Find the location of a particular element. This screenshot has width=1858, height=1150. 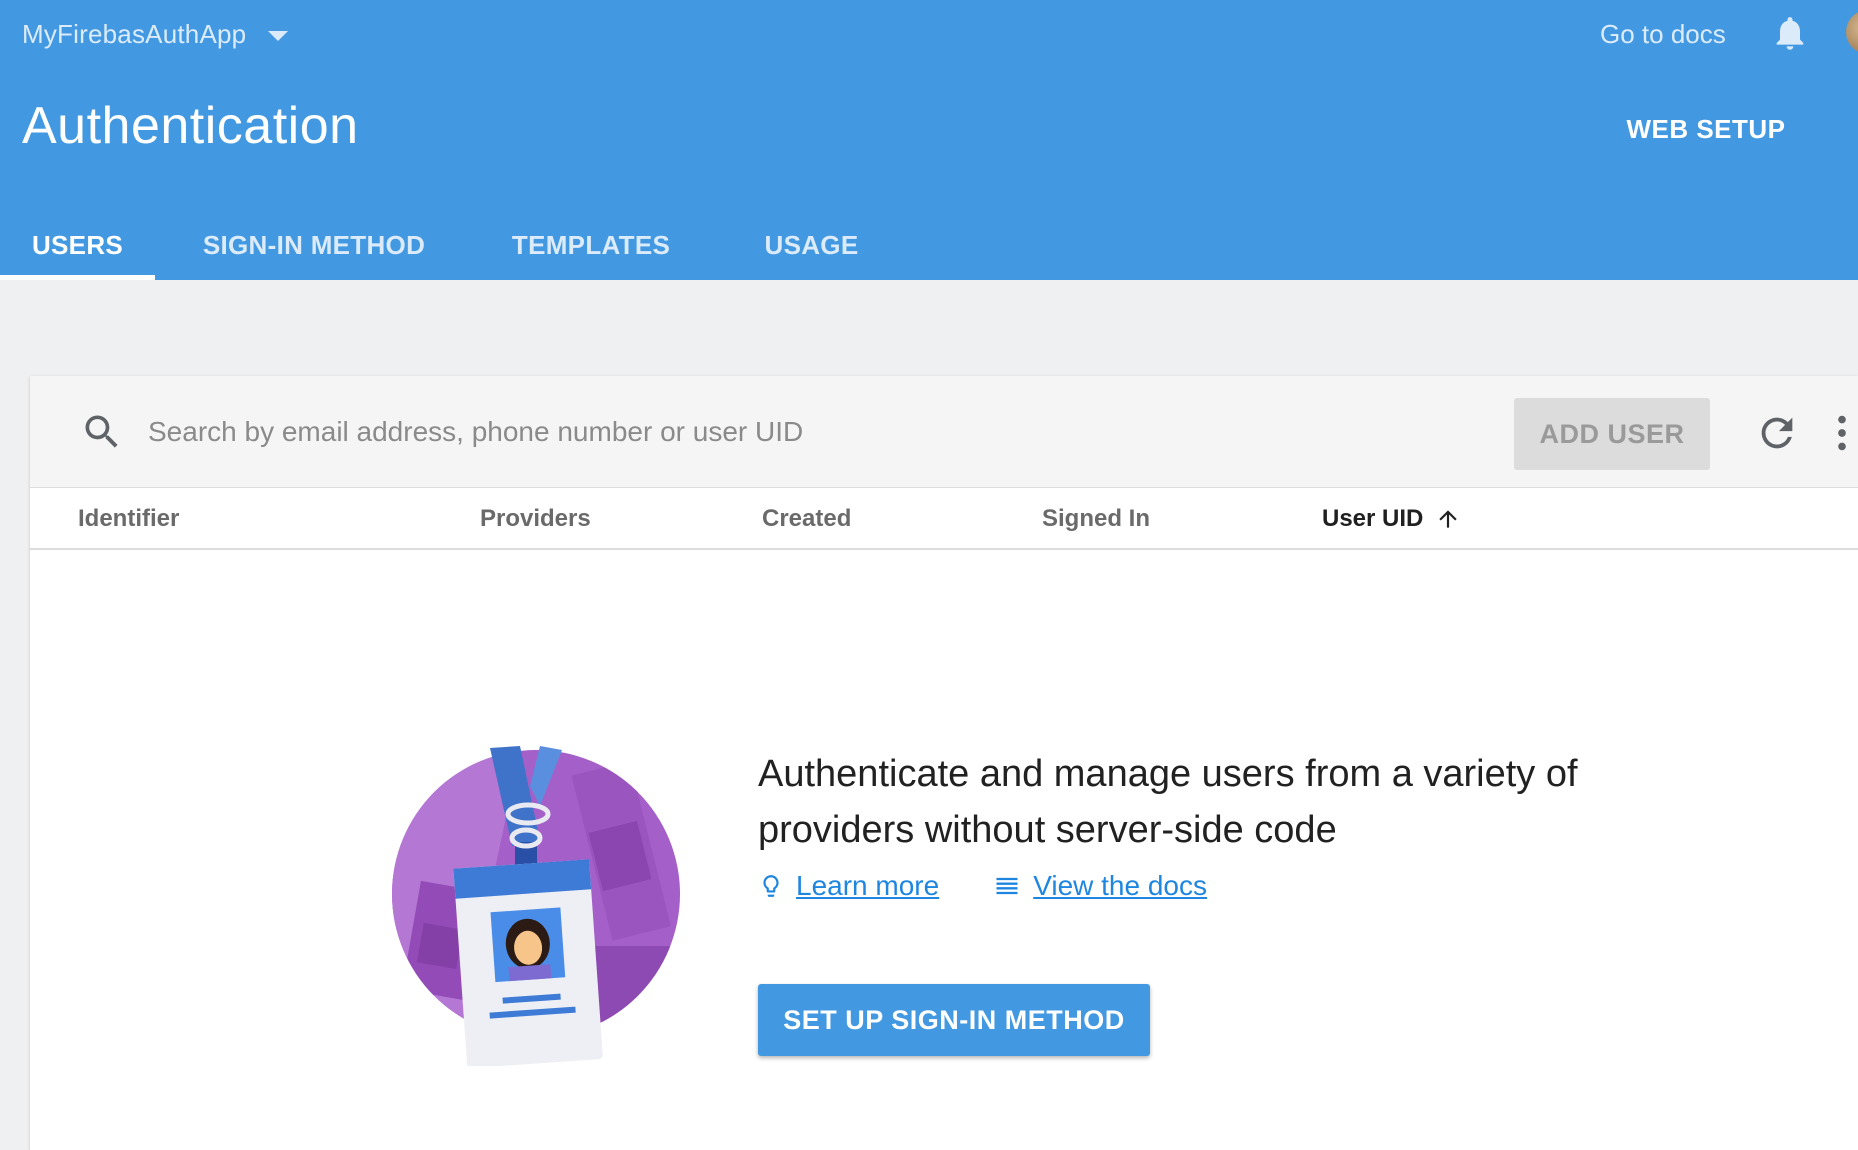

column-identifier: Identifier is located at coordinates (128, 519).